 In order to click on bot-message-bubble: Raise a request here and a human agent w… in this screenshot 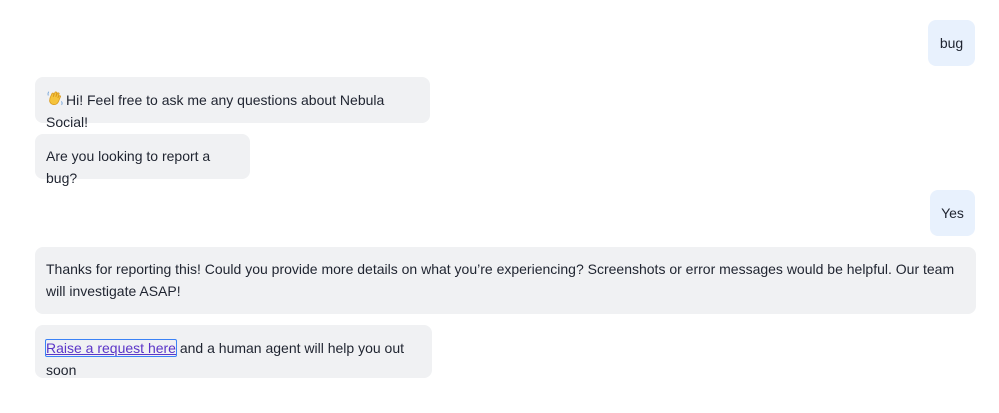, I will do `click(233, 351)`.